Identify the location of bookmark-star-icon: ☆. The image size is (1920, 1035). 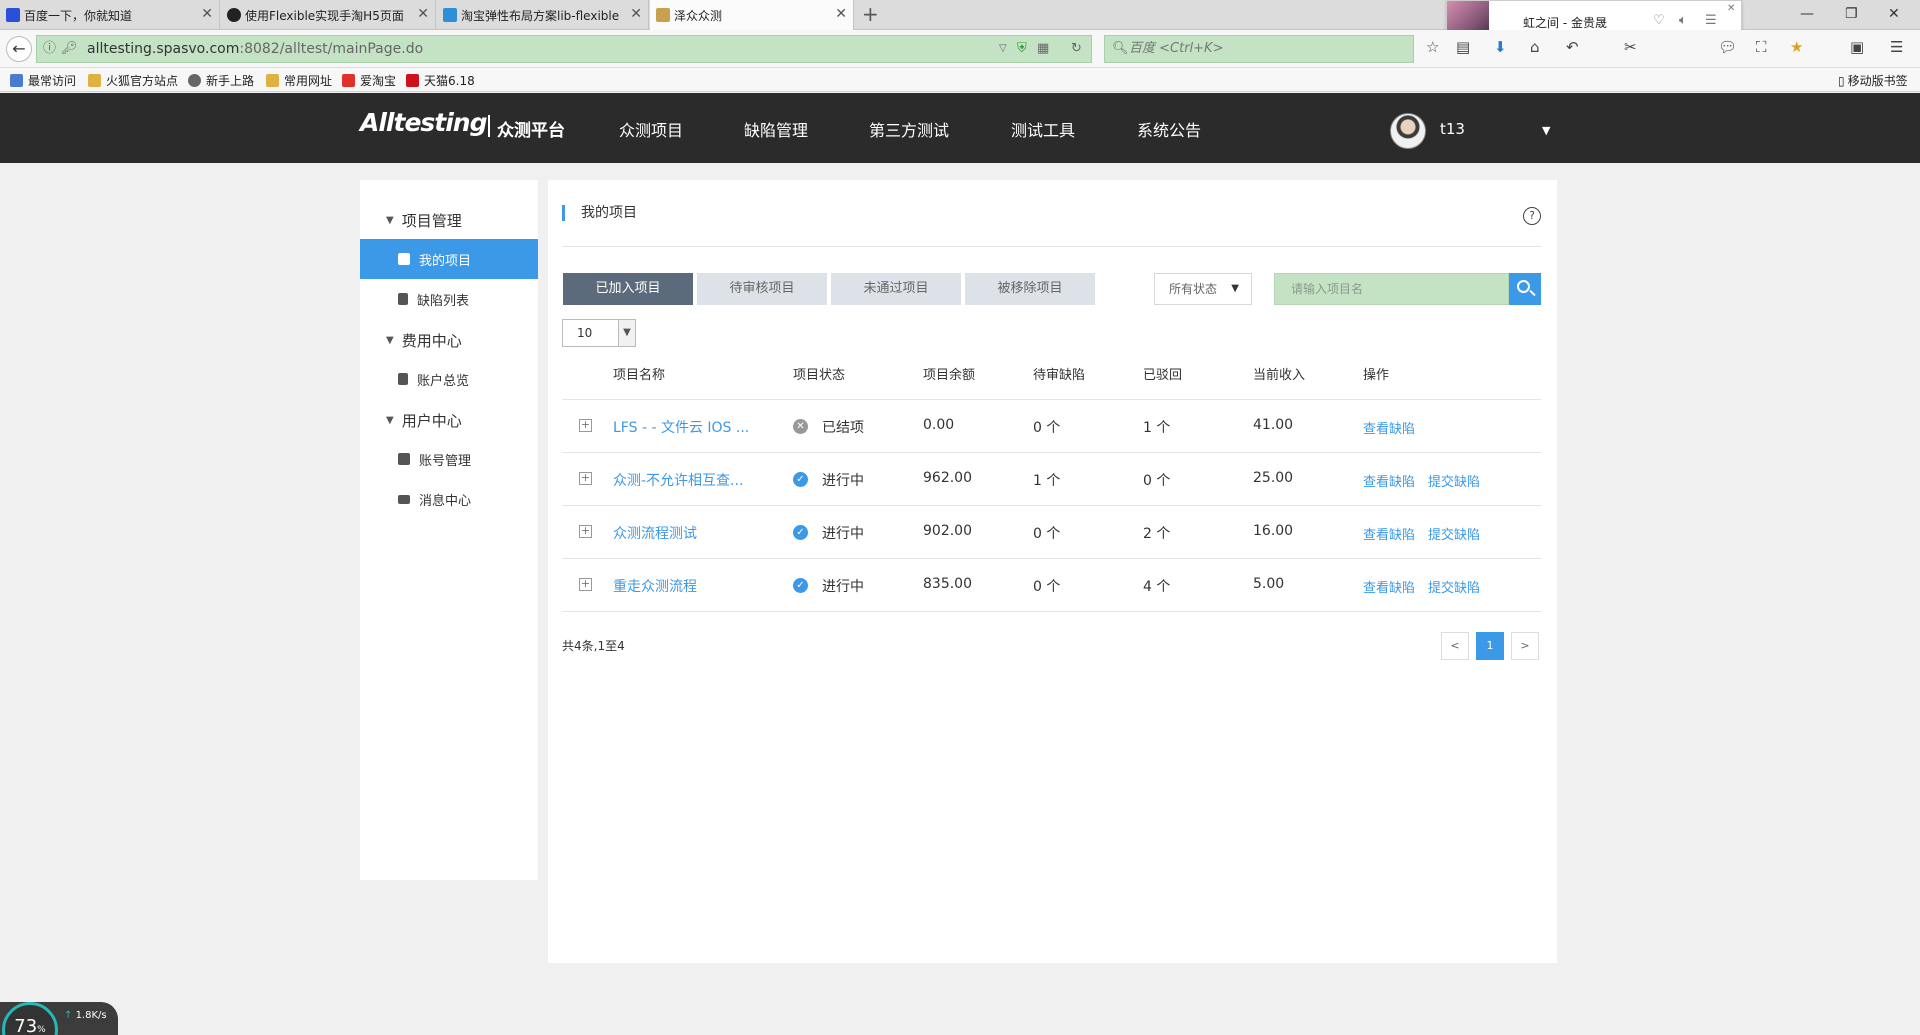
(1432, 47).